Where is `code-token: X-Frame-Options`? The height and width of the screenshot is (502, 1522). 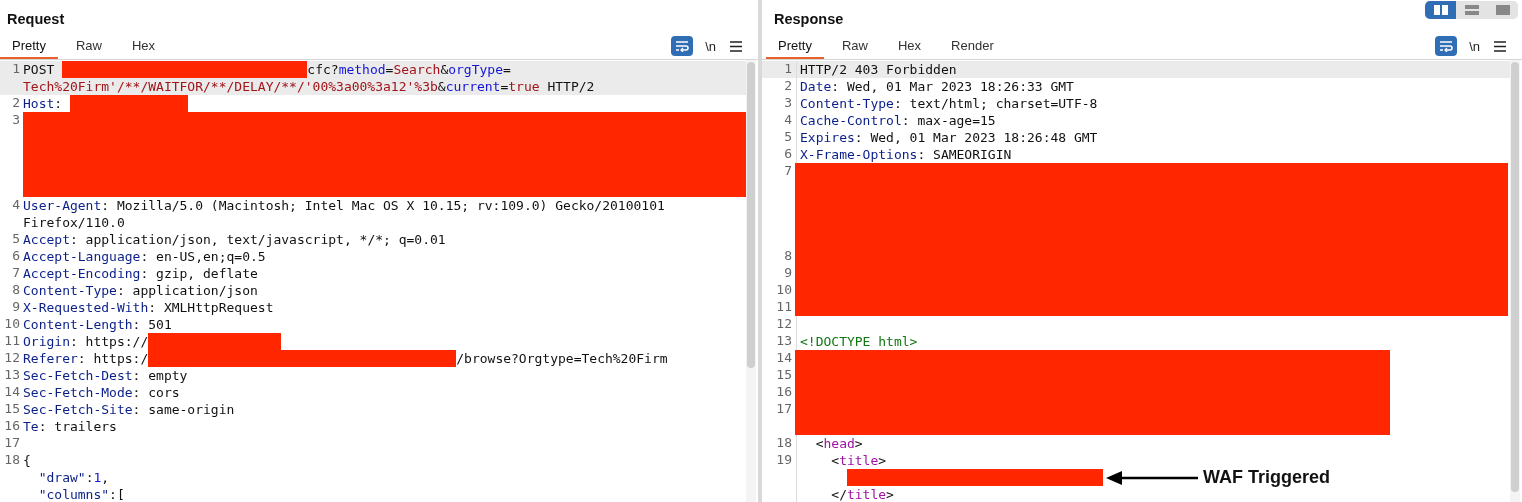 code-token: X-Frame-Options is located at coordinates (859, 154).